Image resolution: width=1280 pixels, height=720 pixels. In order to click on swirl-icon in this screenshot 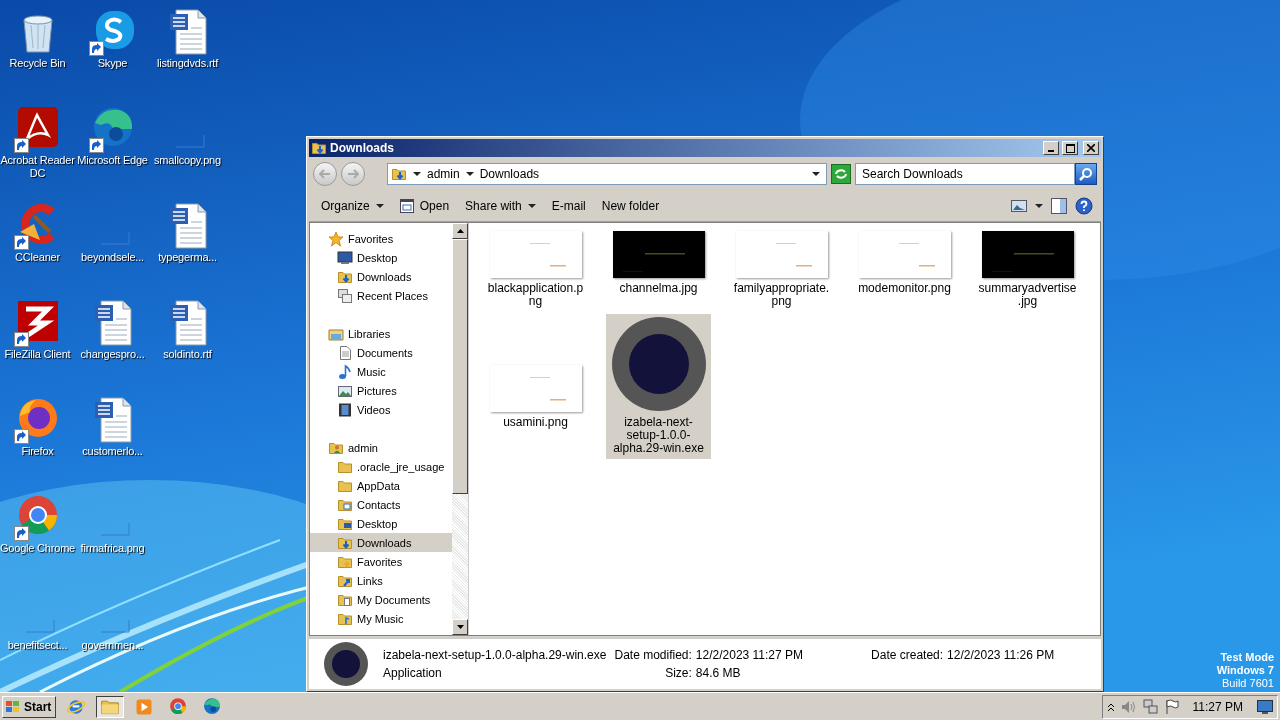, I will do `click(212, 706)`.